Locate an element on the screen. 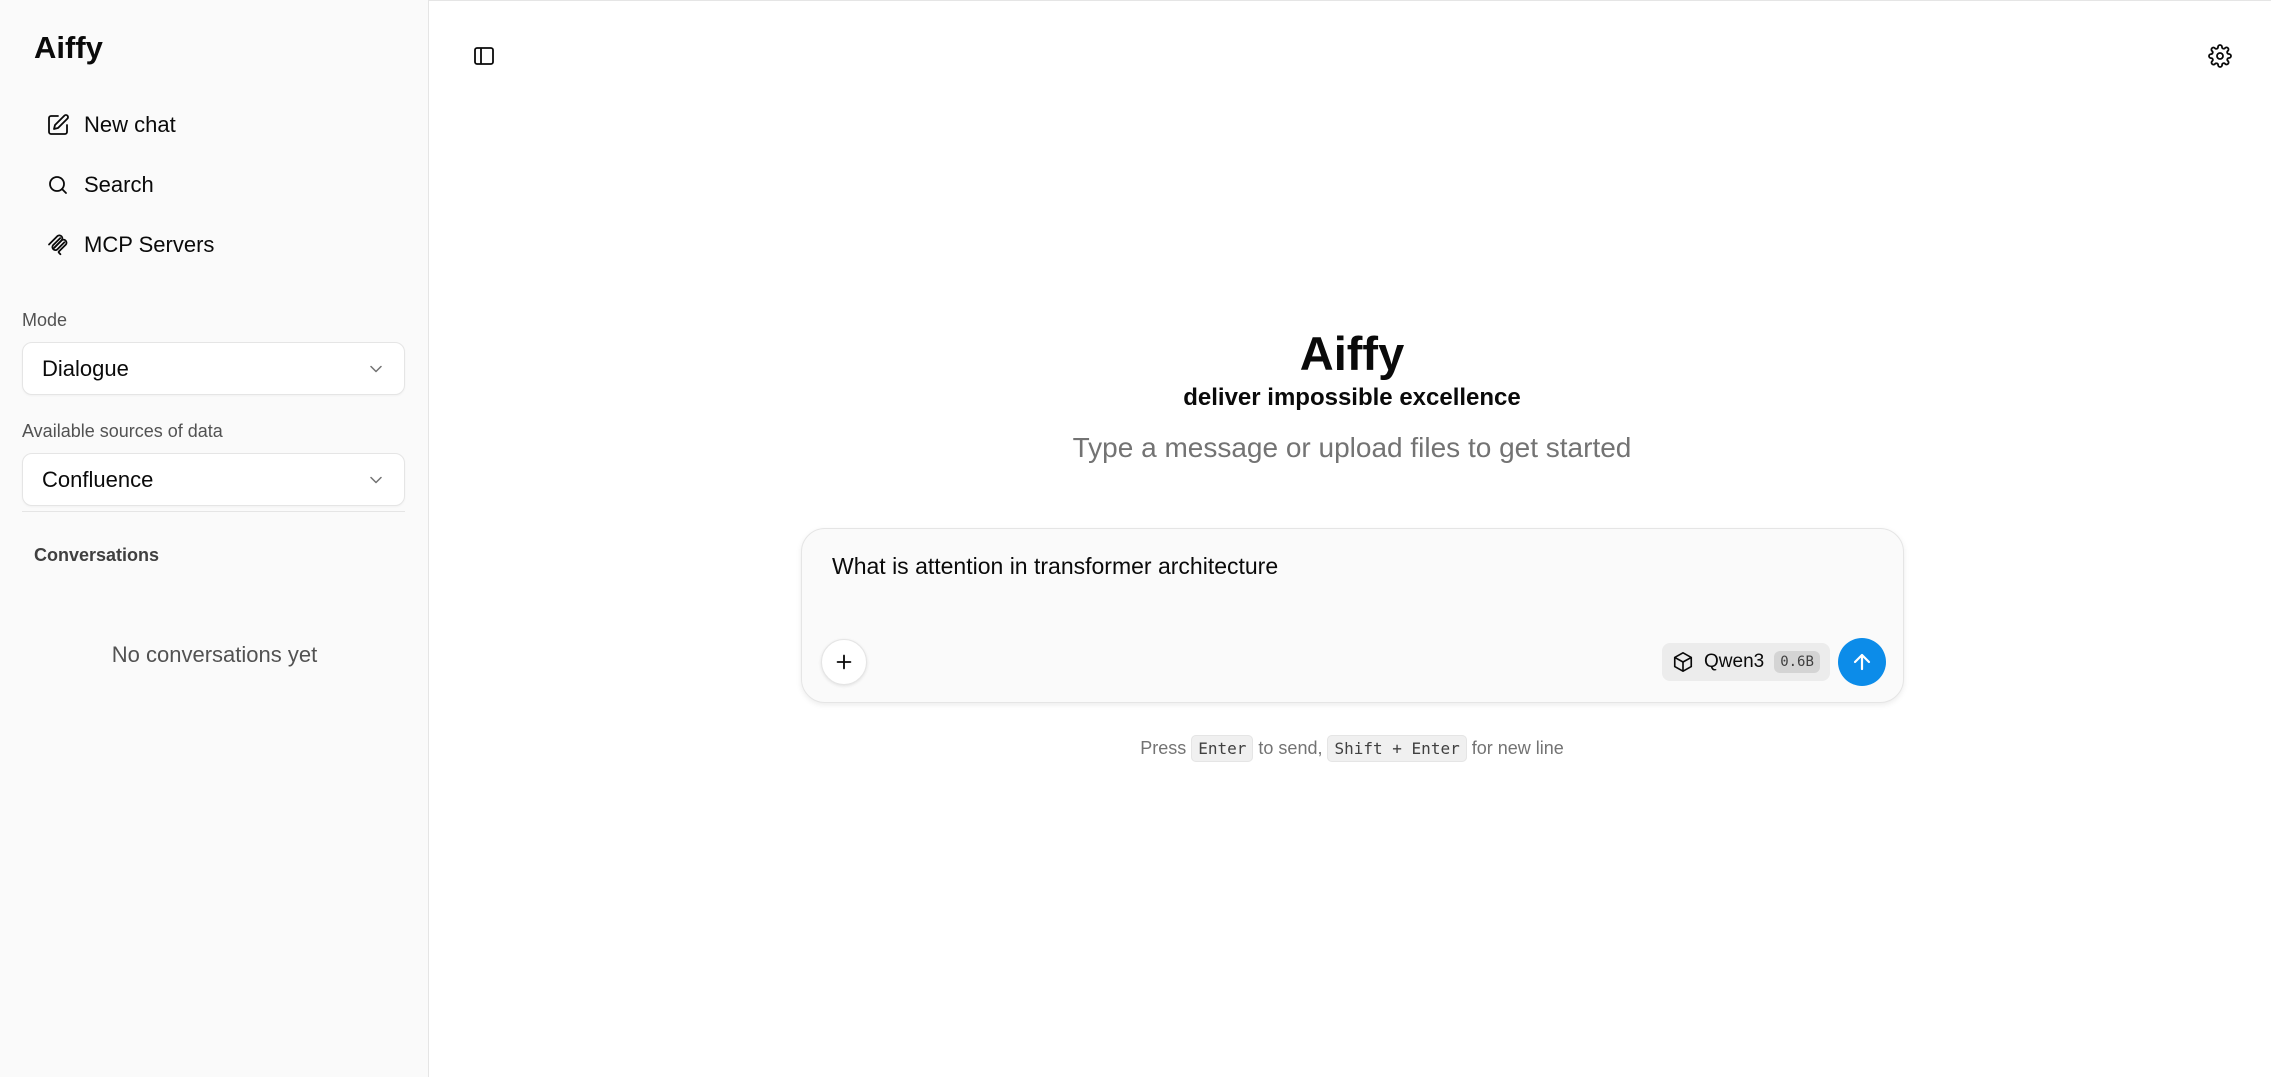  brand-title: Aiffy is located at coordinates (68, 47).